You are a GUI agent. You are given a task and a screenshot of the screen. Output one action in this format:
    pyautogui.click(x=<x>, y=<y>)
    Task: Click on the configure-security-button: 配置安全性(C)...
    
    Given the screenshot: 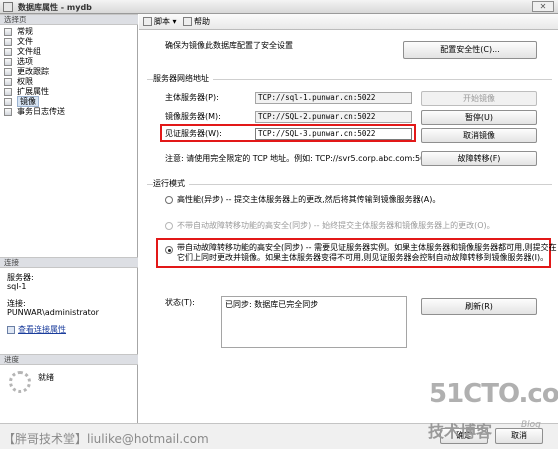 What is the action you would take?
    pyautogui.click(x=470, y=50)
    